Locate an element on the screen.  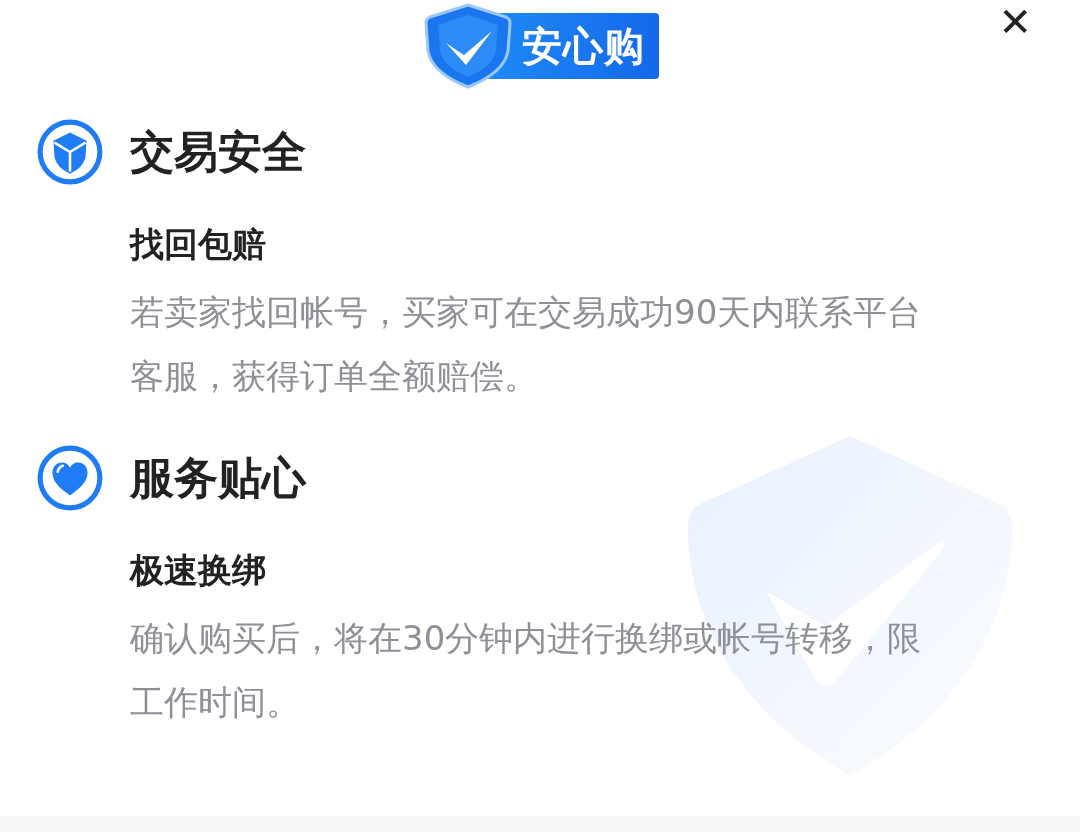
section-description: 确认购买后，将在30分钟内进行换绑或帐号转移，限工作时间。 is located at coordinates (526, 670).